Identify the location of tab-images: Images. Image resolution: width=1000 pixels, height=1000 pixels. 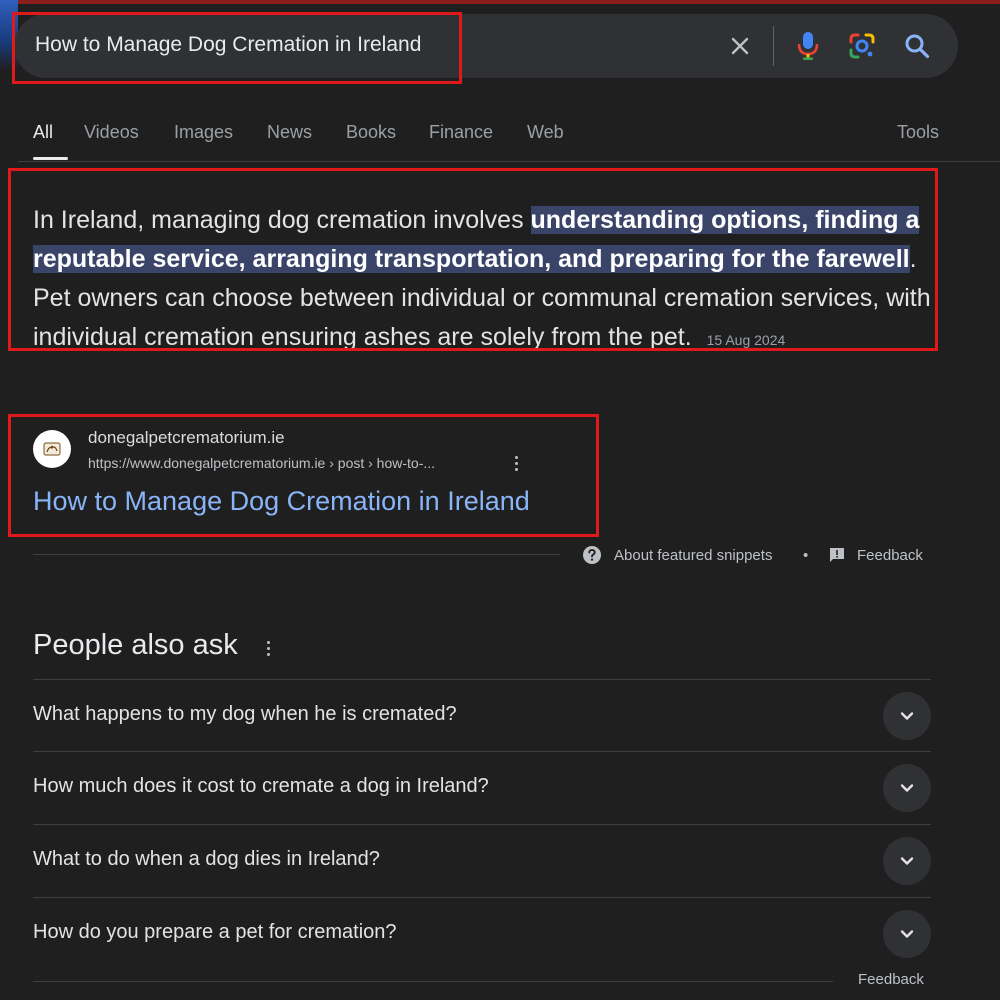
(203, 132).